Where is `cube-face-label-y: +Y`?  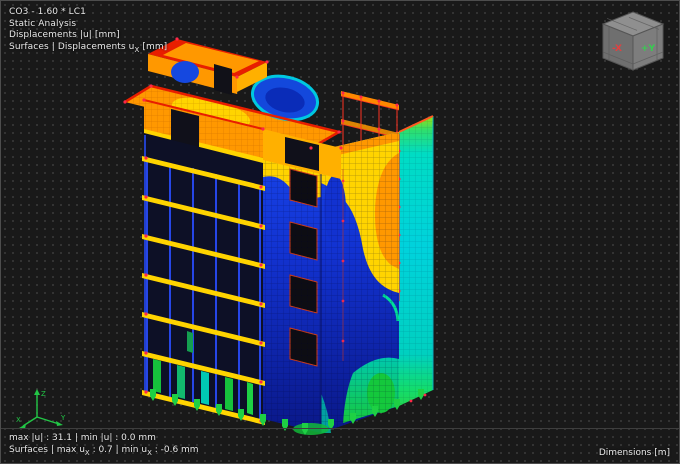 cube-face-label-y: +Y is located at coordinates (648, 49).